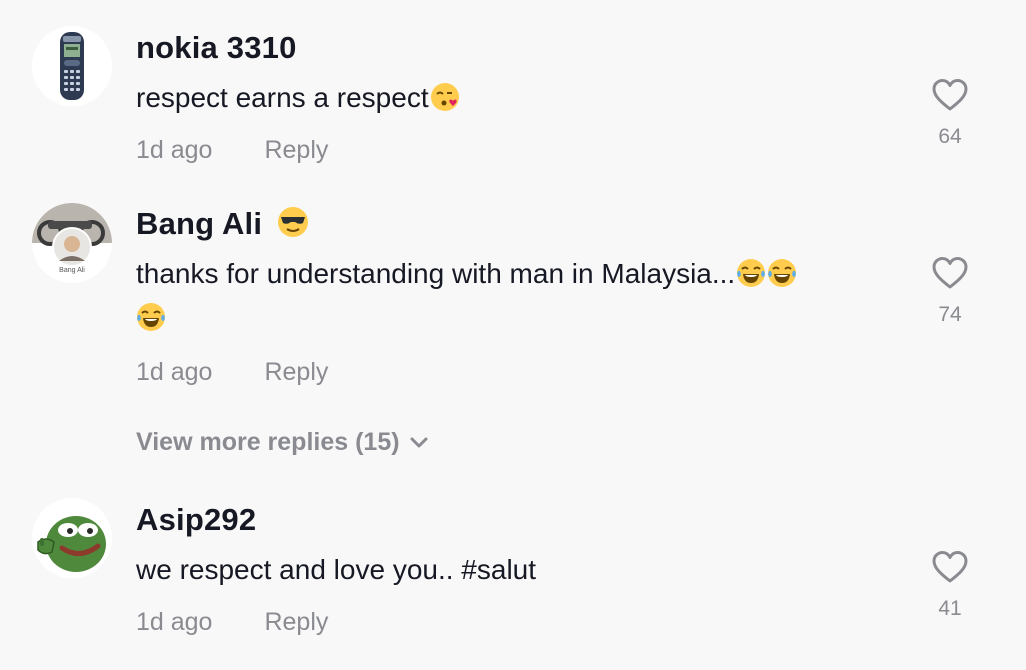 This screenshot has height=670, width=1026. Describe the element at coordinates (336, 569) in the screenshot. I see `comment-text: we respect and love you.. #salut` at that location.